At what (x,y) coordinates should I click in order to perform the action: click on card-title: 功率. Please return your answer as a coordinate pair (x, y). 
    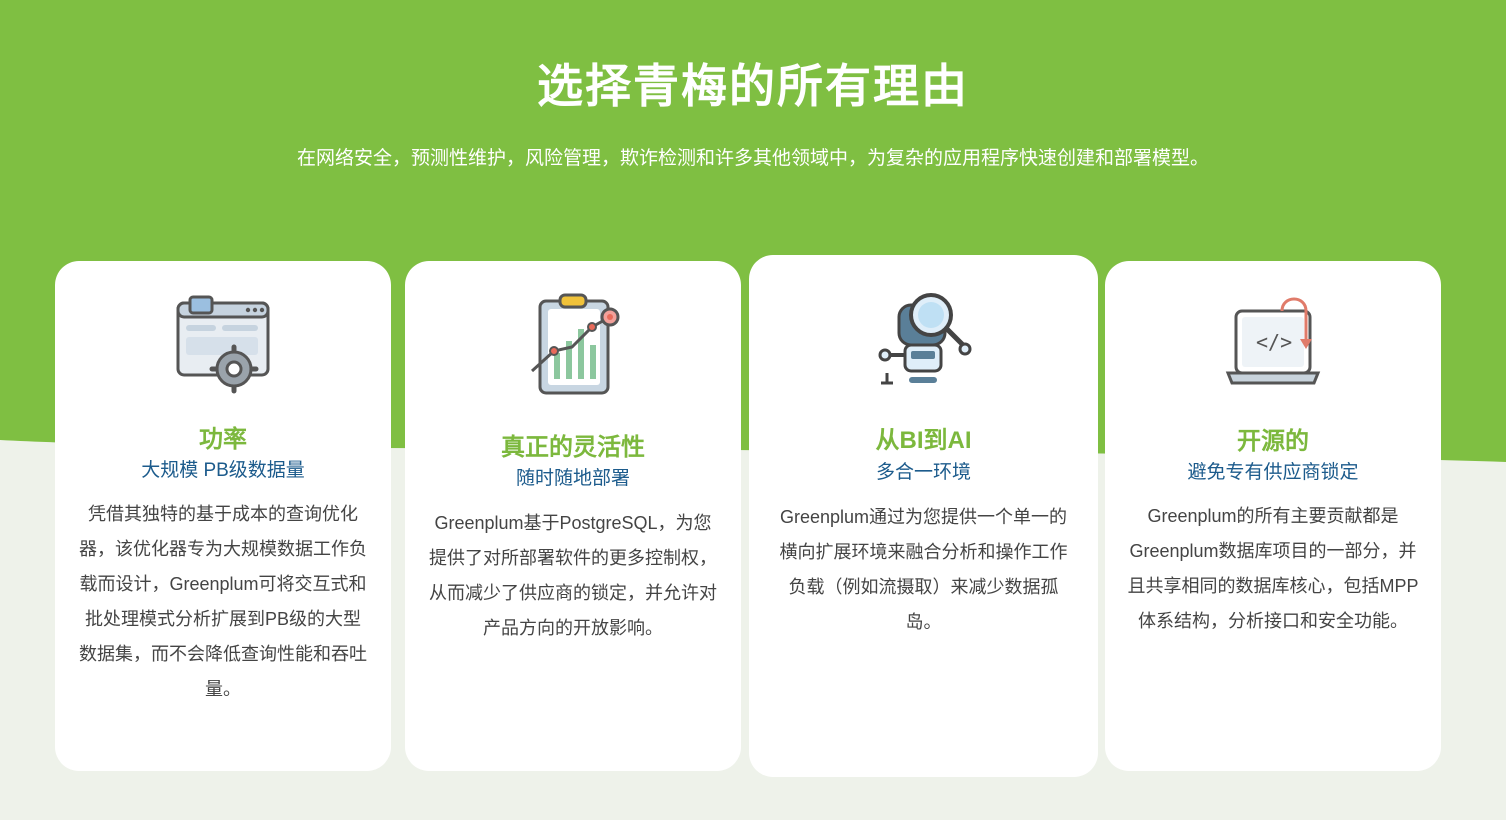
    Looking at the image, I should click on (223, 439).